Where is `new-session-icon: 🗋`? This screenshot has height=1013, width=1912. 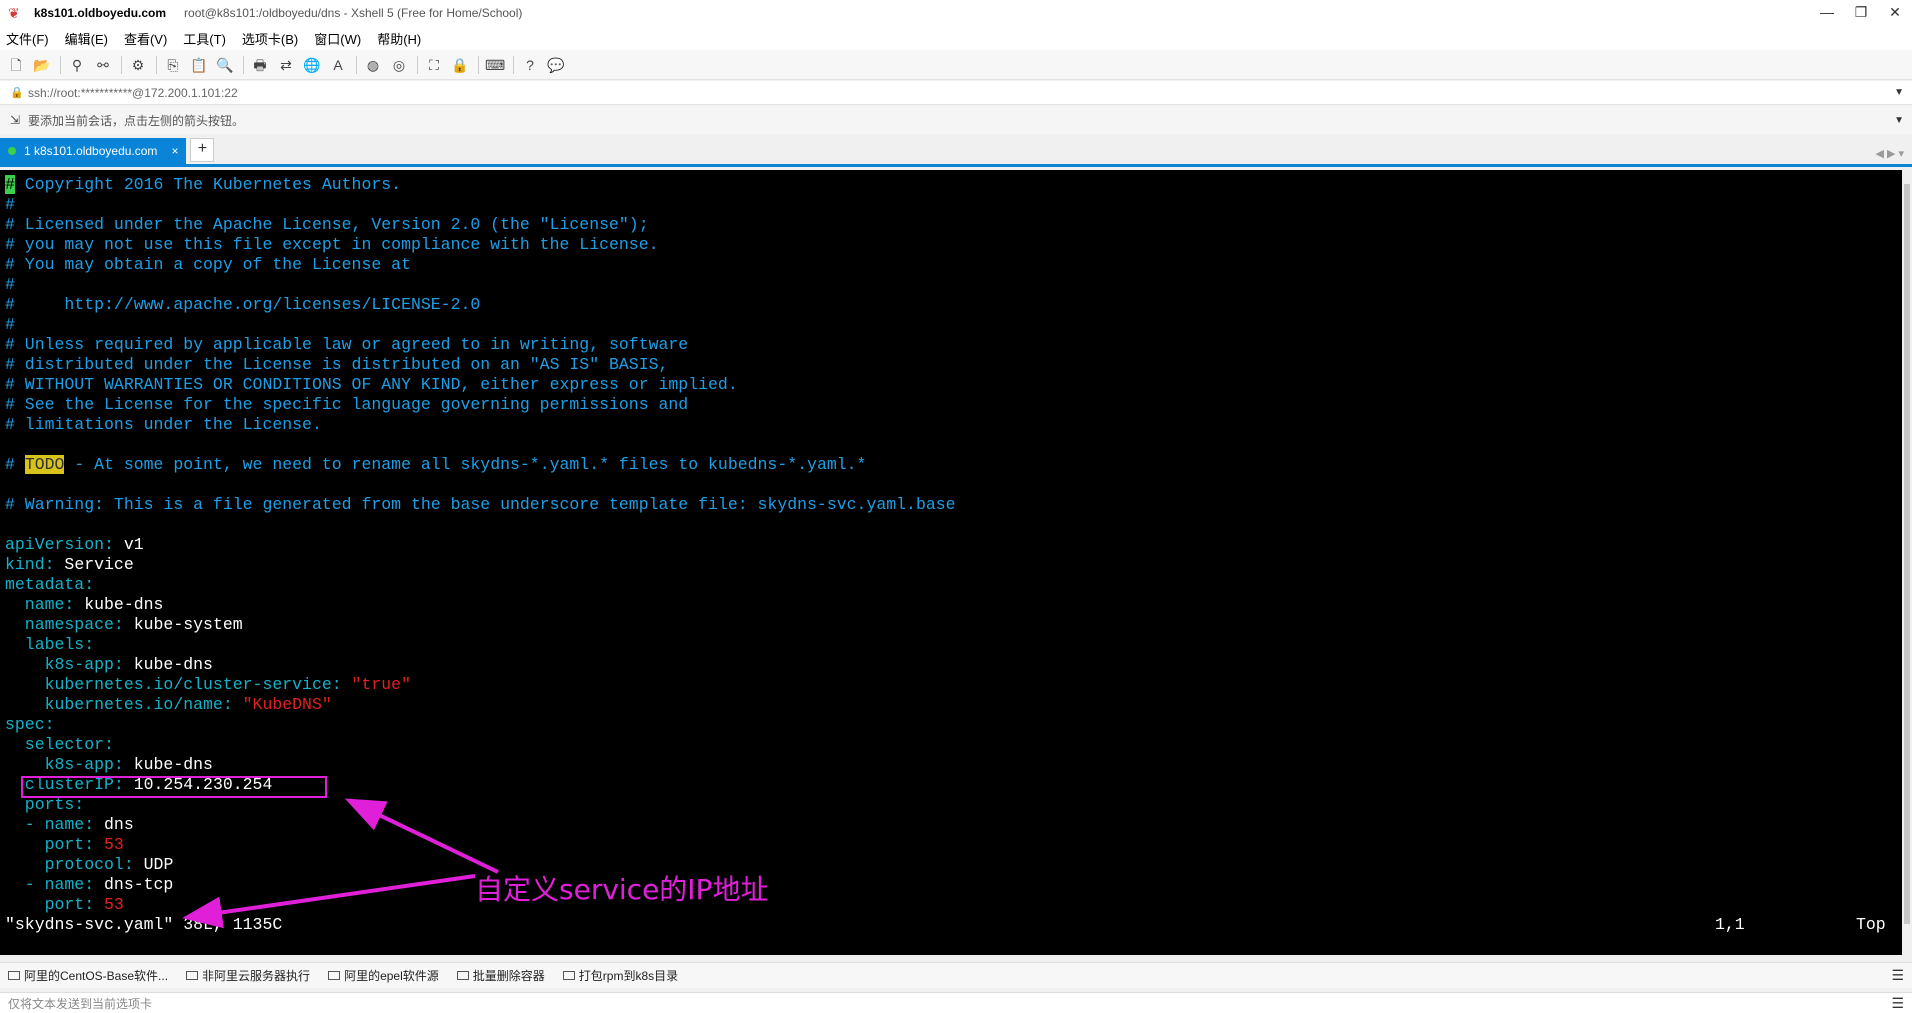
new-session-icon: 🗋 is located at coordinates (16, 65).